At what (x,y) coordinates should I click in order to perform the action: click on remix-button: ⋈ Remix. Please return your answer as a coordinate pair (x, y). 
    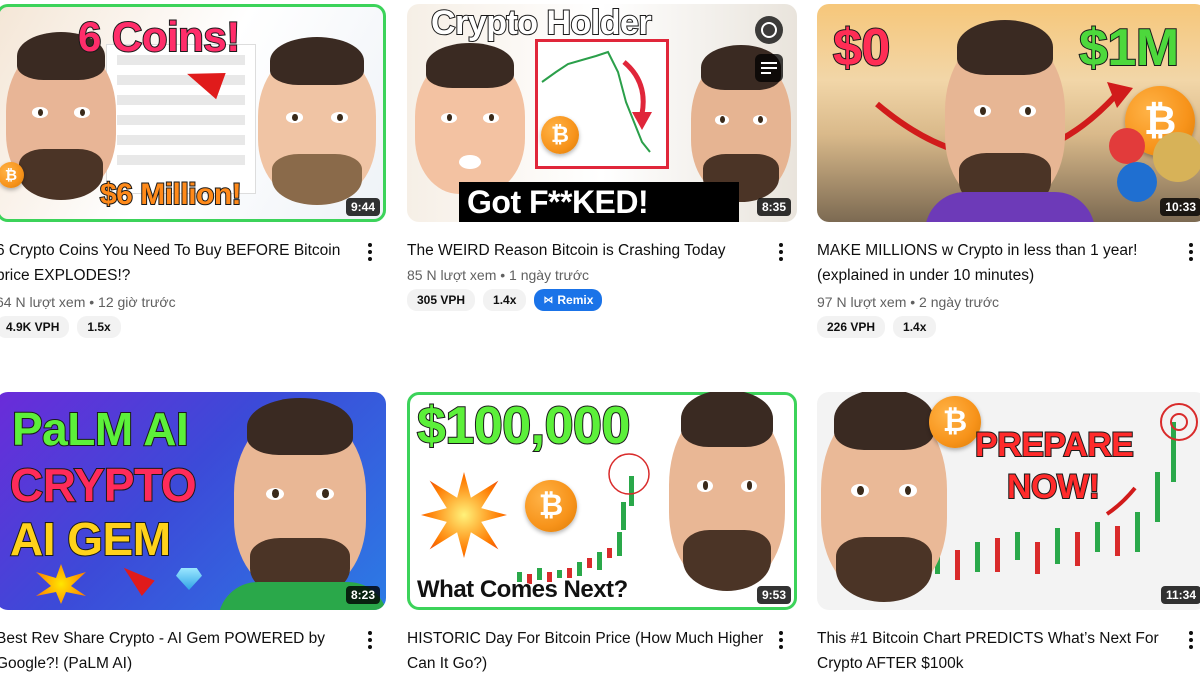
    Looking at the image, I should click on (568, 300).